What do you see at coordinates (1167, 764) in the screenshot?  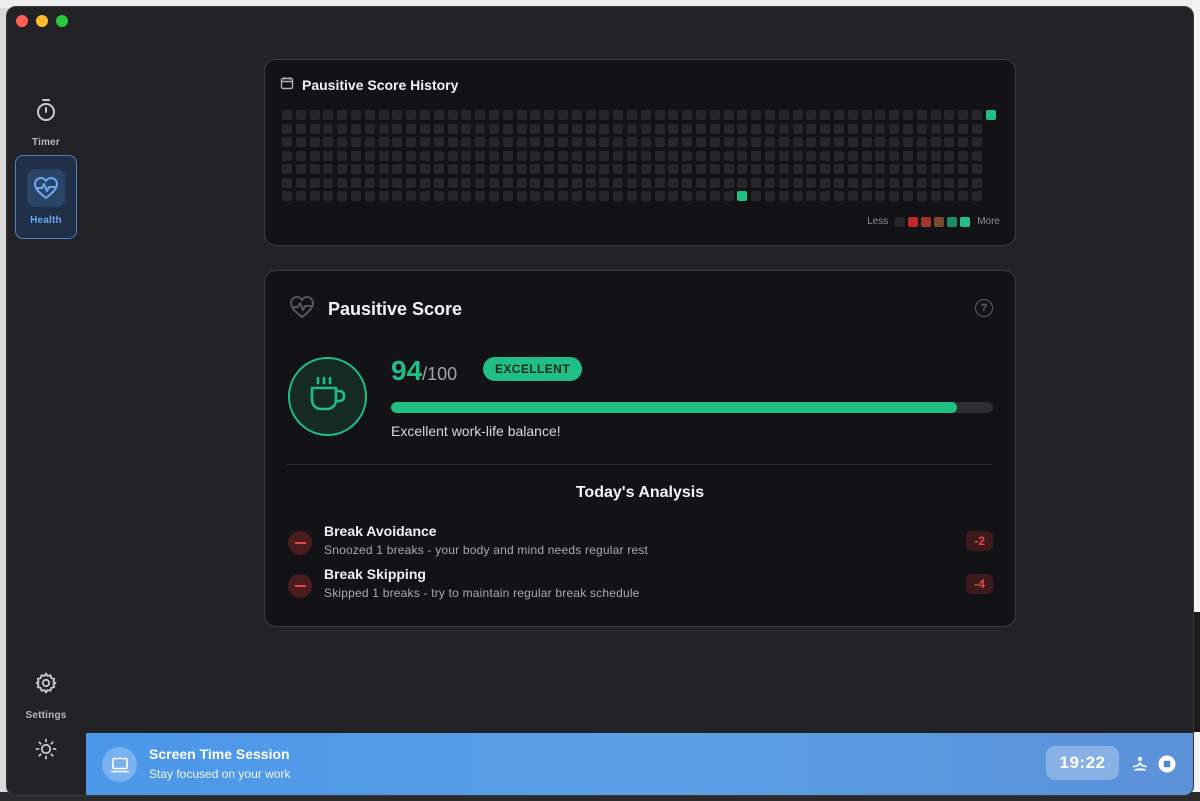 I see `stop-button` at bounding box center [1167, 764].